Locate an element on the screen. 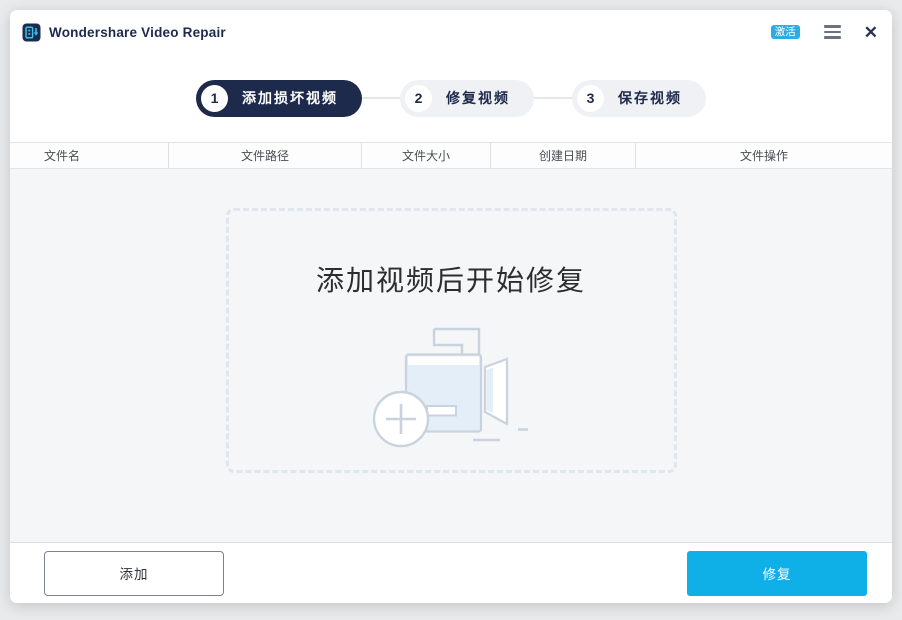 The width and height of the screenshot is (902, 620). step-indicator: 1 添加损坏视频 2 修复视频 3 保存视频 is located at coordinates (451, 98).